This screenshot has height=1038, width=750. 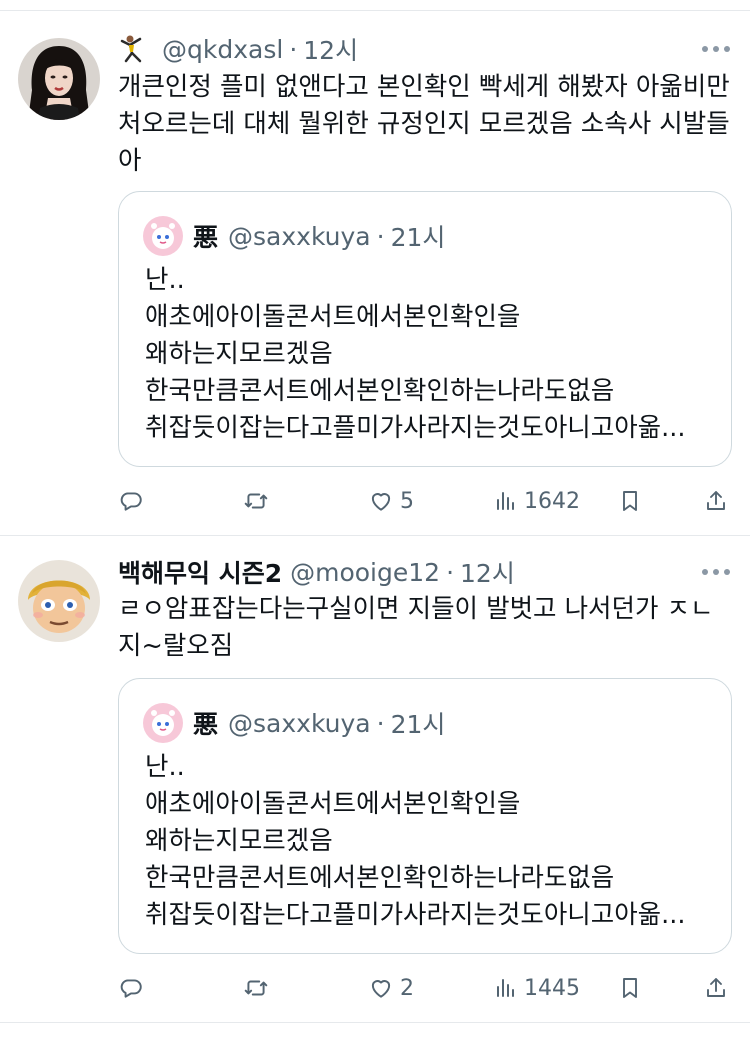 I want to click on tweet-actions: 5 1642, so click(x=424, y=501).